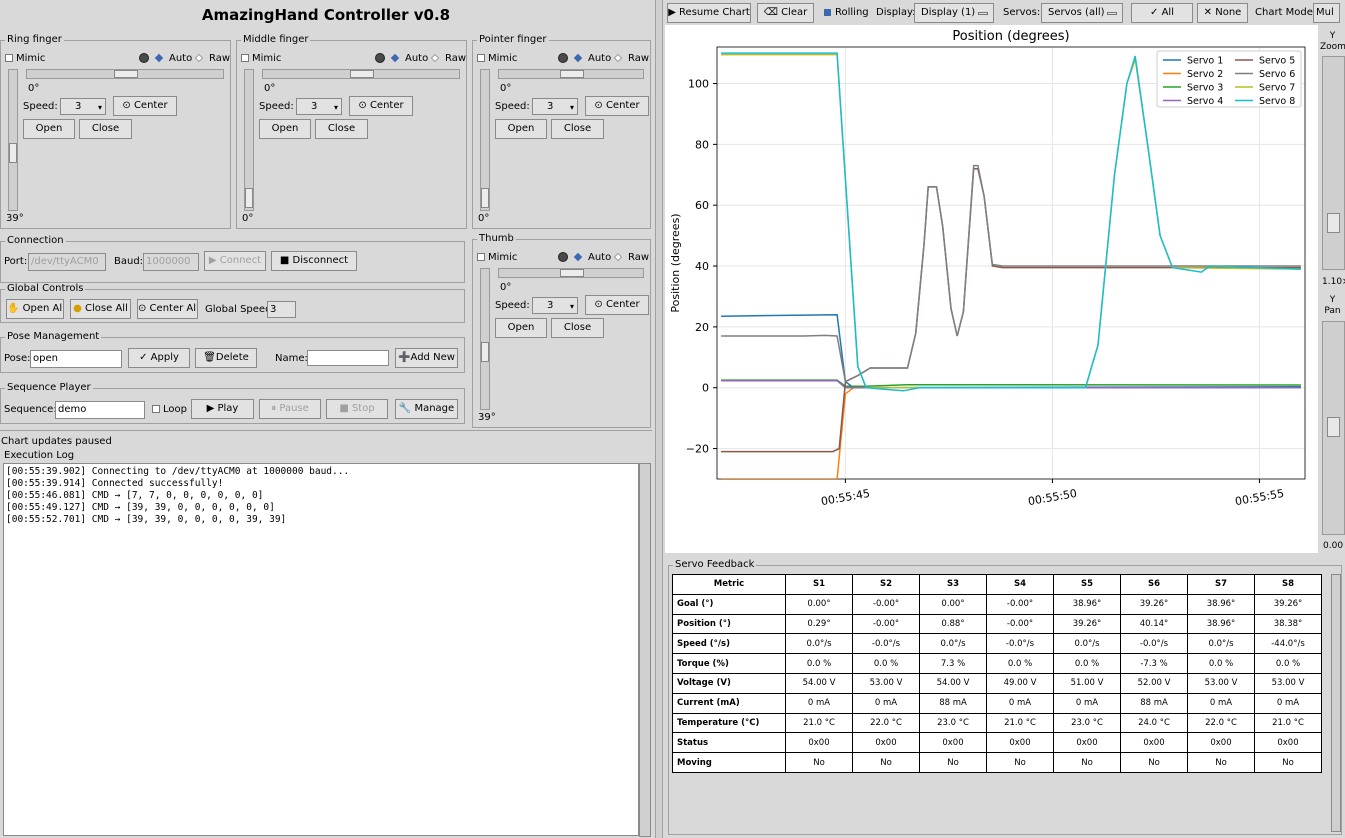 The image size is (1345, 838). I want to click on middle-finger-speed-spinbox: 3 ▾, so click(319, 106).